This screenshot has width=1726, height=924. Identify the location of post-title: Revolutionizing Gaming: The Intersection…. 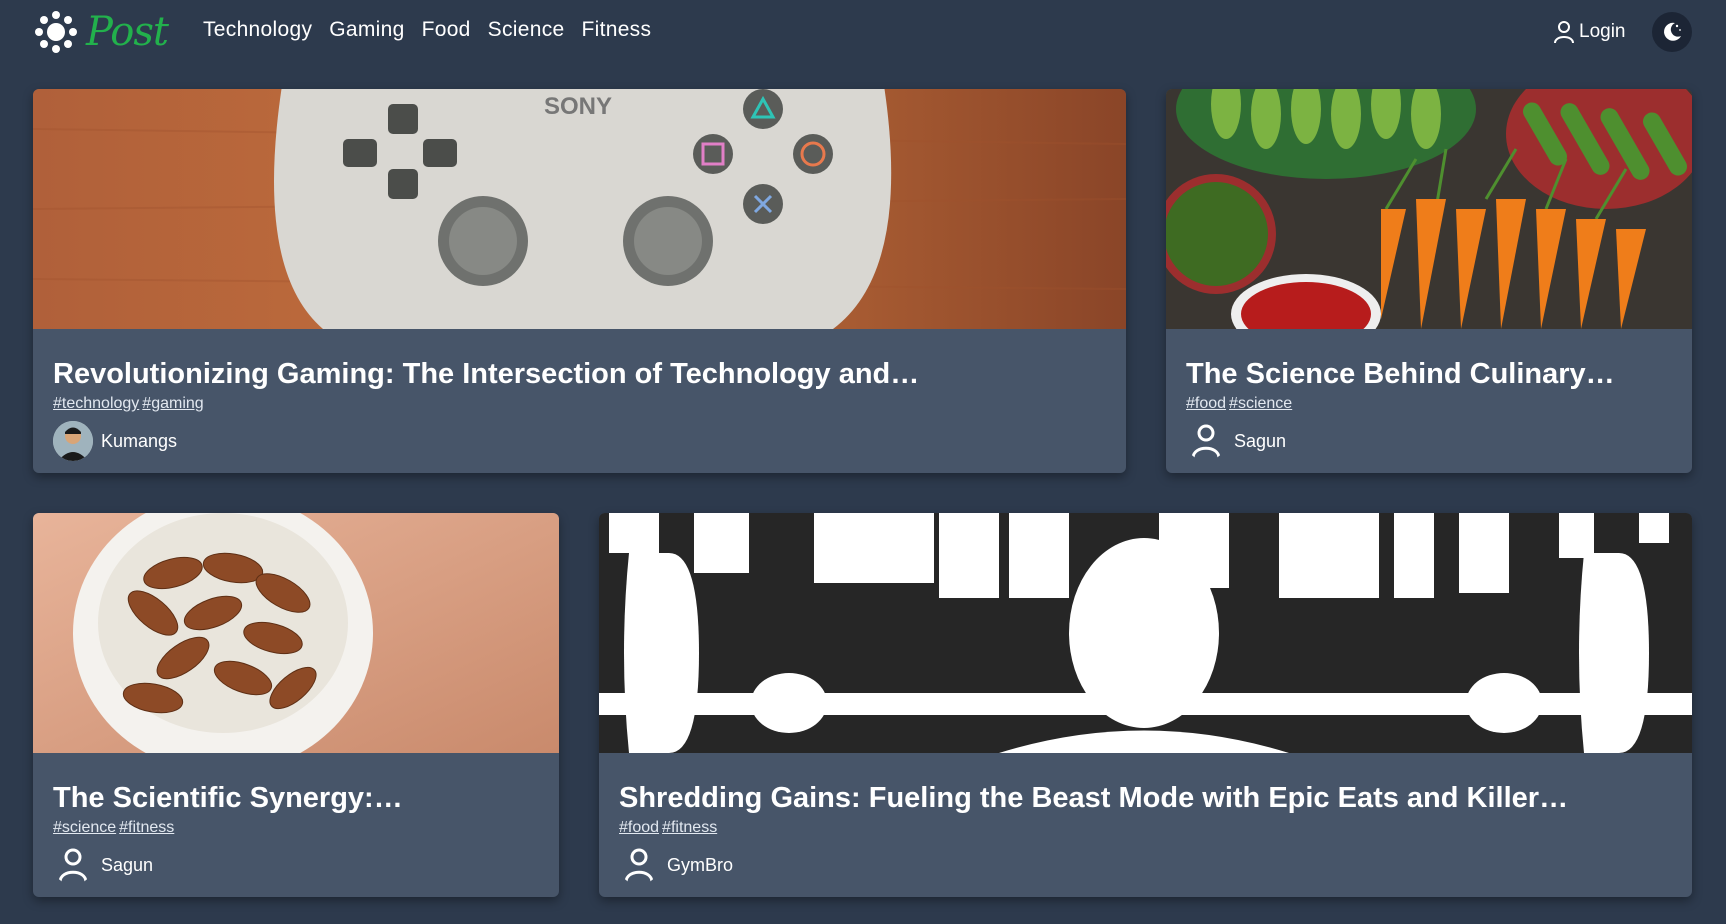
(579, 374).